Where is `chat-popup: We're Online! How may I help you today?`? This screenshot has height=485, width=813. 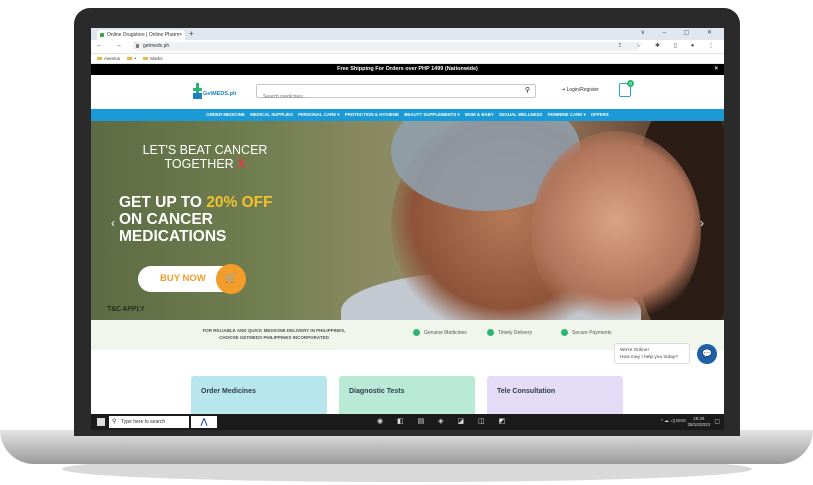
chat-popup: We're Online! How may I help you today? is located at coordinates (652, 353).